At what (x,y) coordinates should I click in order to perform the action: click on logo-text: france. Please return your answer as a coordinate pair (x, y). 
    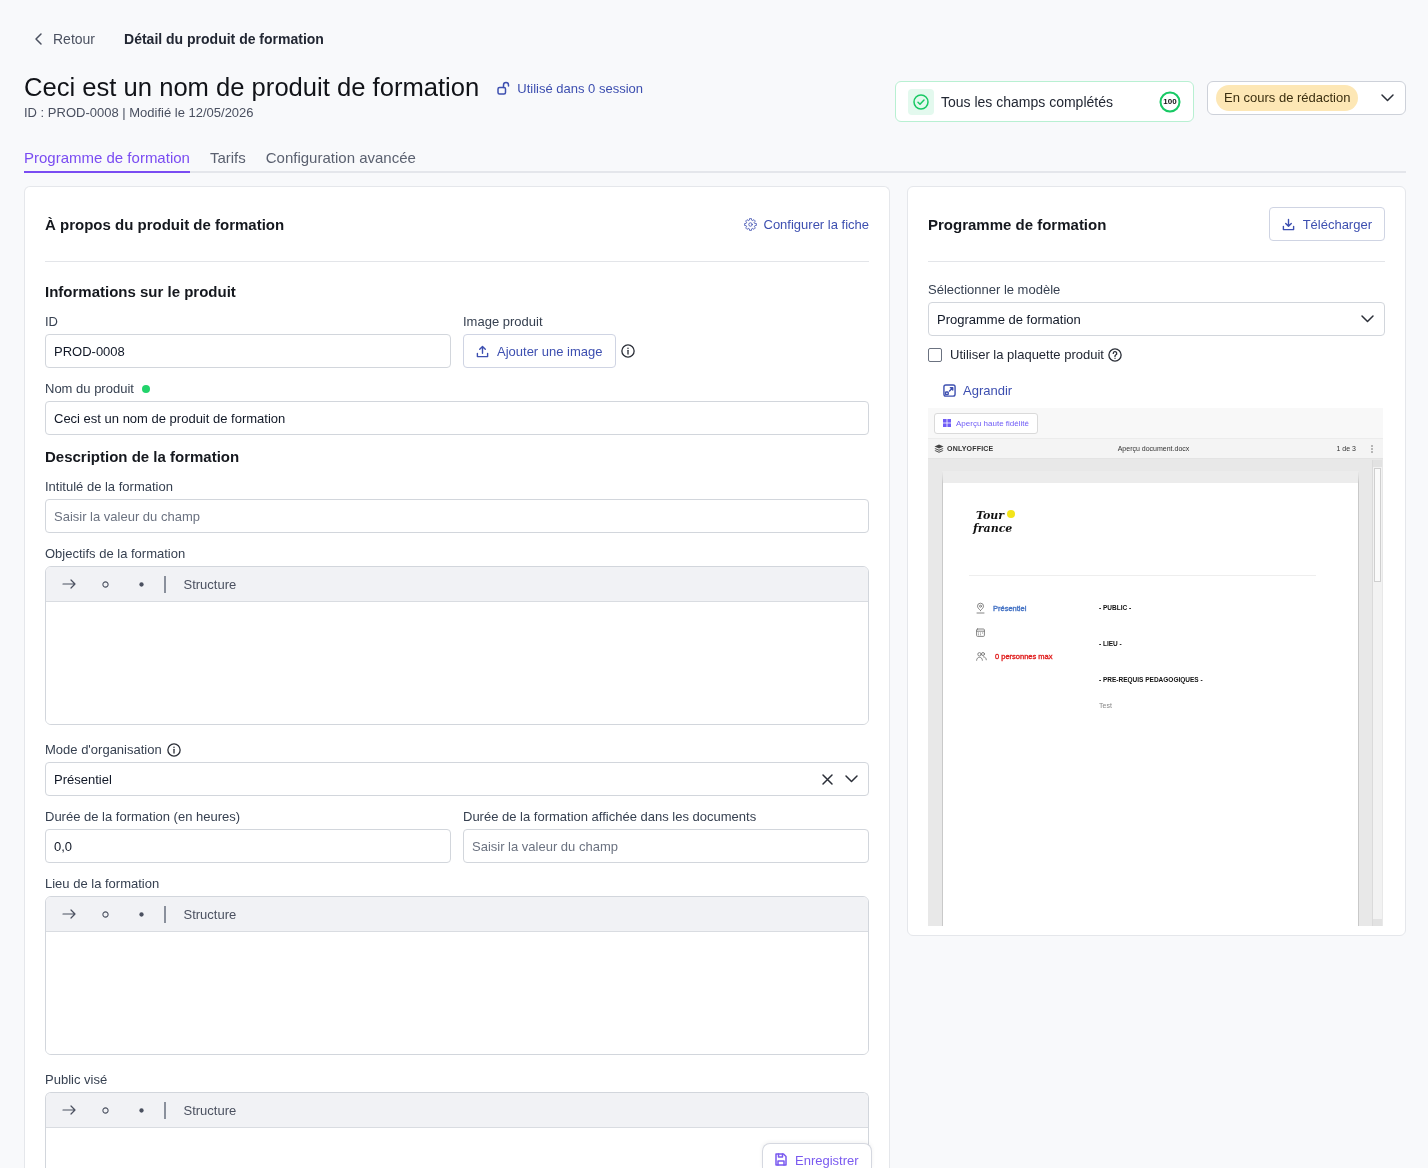
    Looking at the image, I should click on (993, 528).